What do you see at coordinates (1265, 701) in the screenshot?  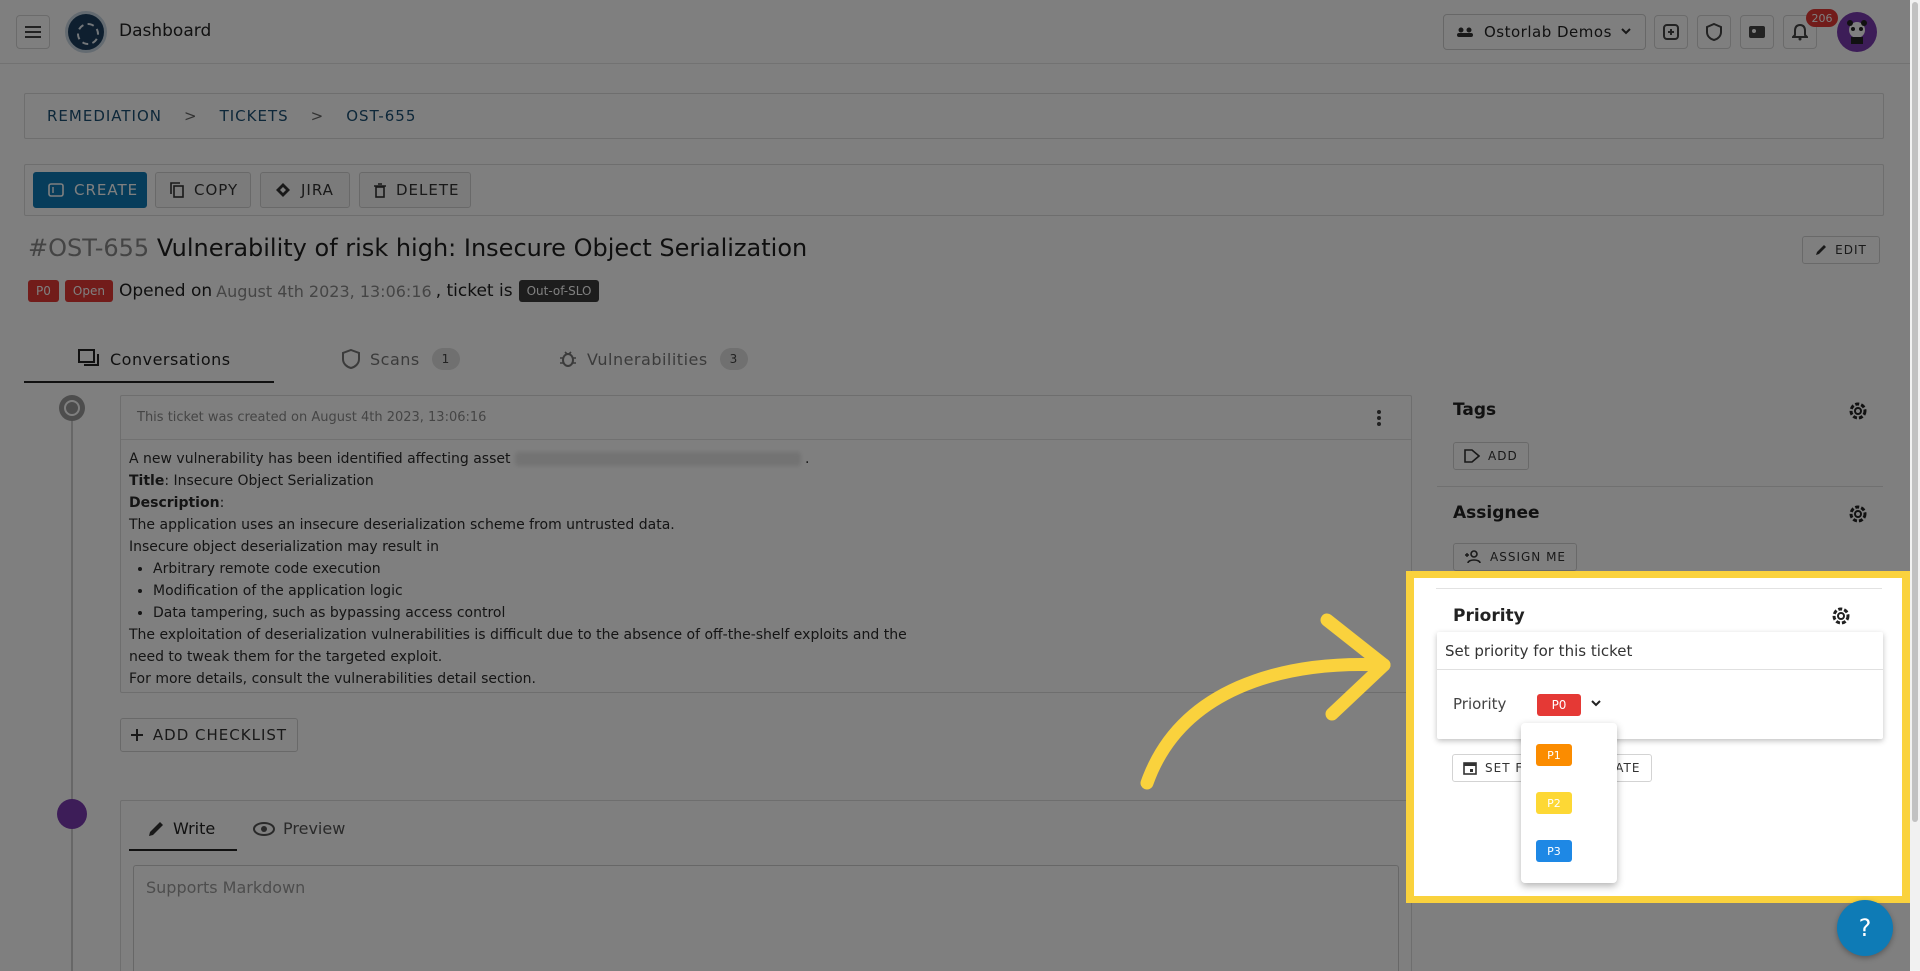 I see `annotation-arrow-icon` at bounding box center [1265, 701].